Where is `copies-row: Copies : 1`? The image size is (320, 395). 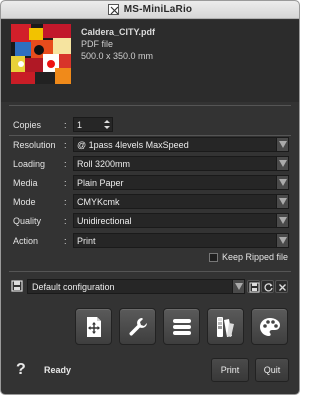 copies-row: Copies : 1 is located at coordinates (150, 125).